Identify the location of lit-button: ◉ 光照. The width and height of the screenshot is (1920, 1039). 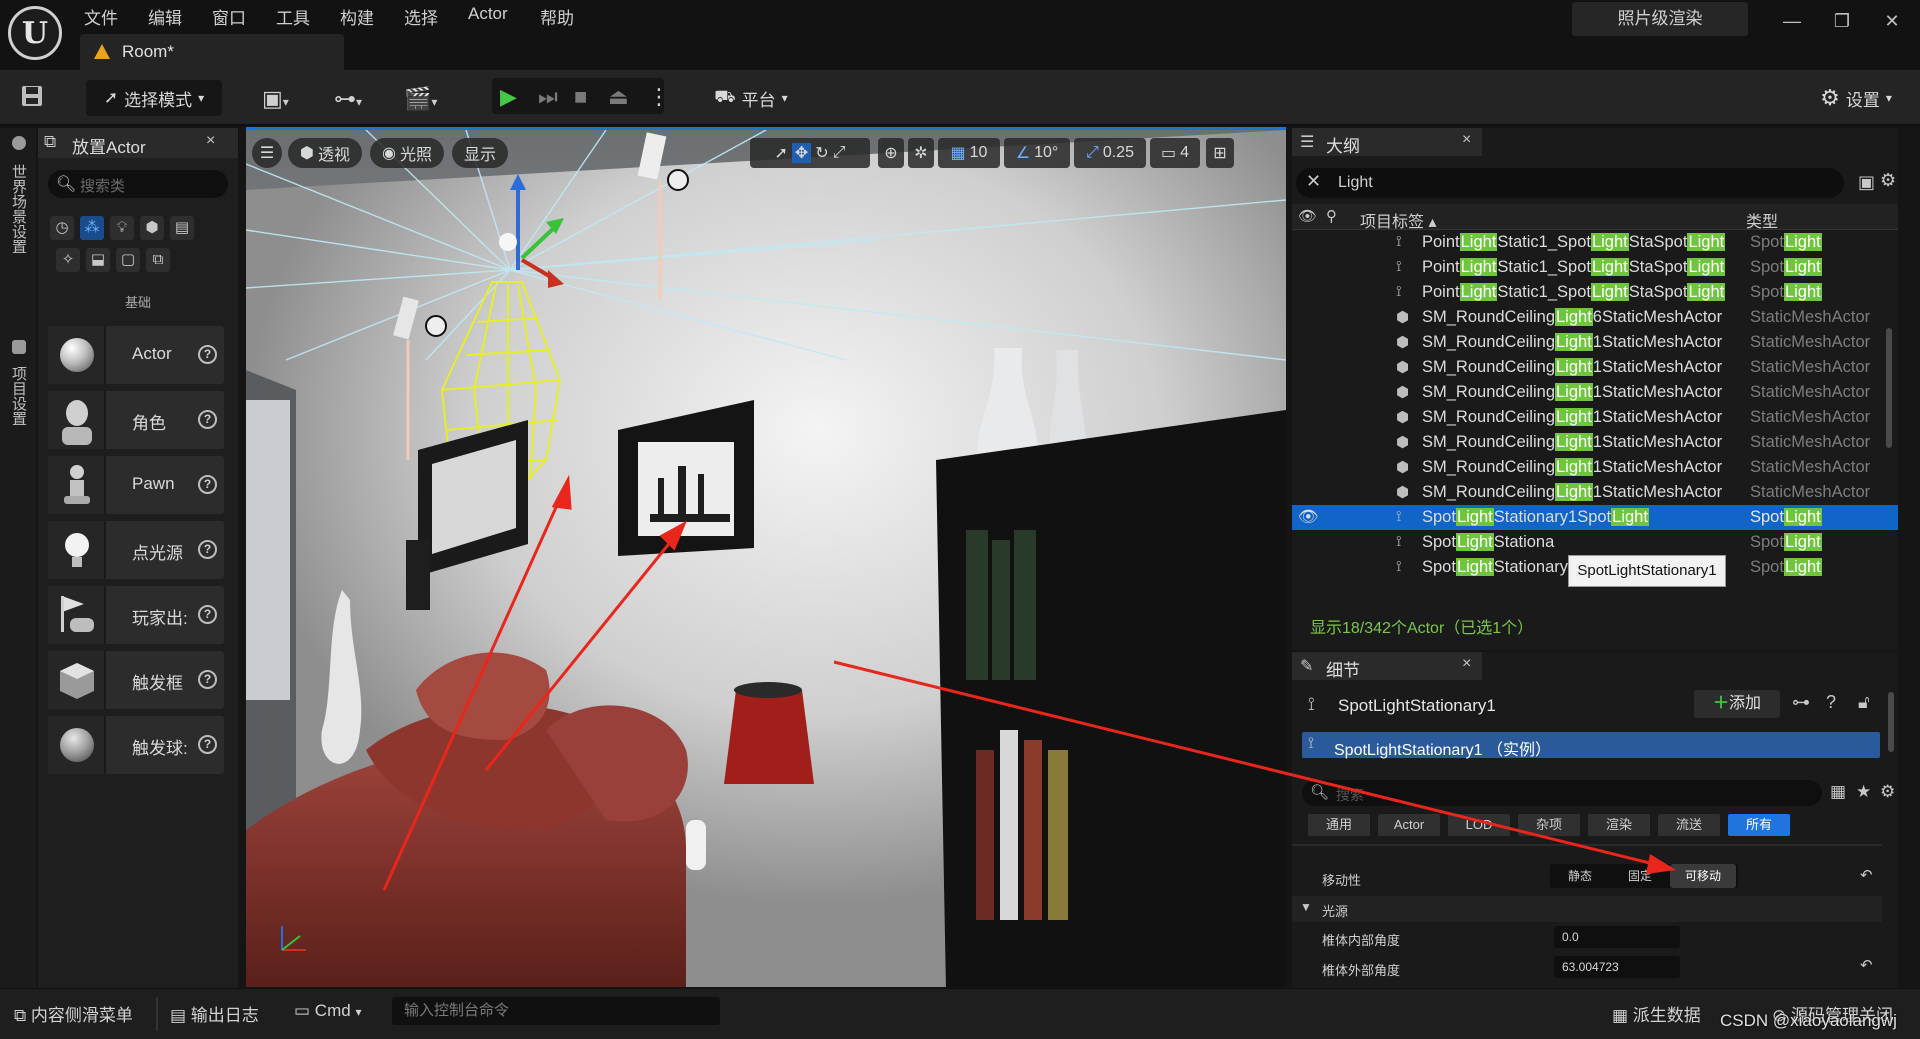
(407, 153).